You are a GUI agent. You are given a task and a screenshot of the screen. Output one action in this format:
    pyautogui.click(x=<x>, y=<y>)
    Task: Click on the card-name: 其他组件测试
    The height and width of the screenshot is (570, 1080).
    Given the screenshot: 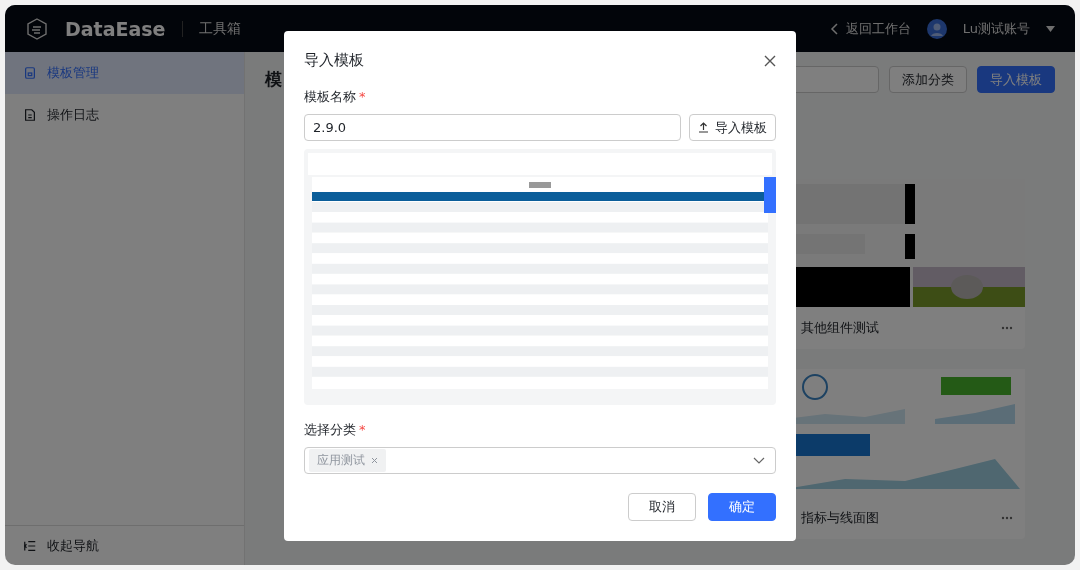 What is the action you would take?
    pyautogui.click(x=840, y=328)
    